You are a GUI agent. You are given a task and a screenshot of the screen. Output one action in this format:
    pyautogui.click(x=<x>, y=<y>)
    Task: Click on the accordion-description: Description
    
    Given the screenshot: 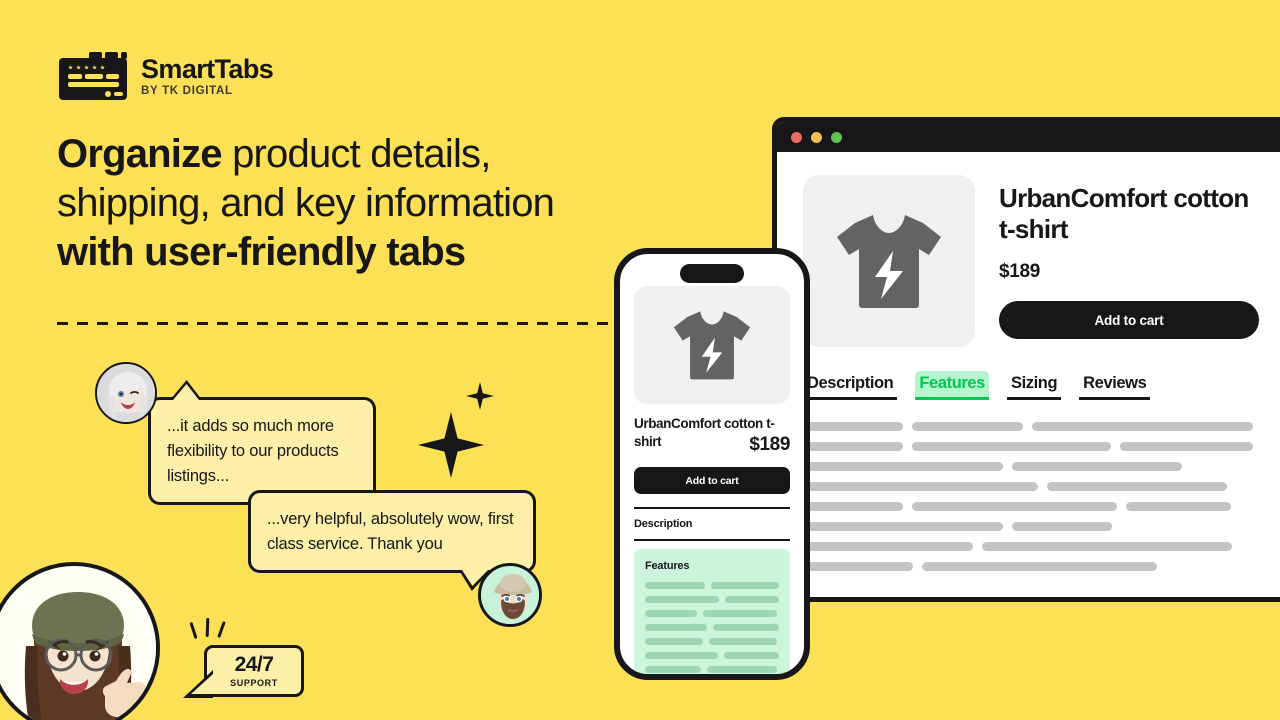 What is the action you would take?
    pyautogui.click(x=712, y=524)
    